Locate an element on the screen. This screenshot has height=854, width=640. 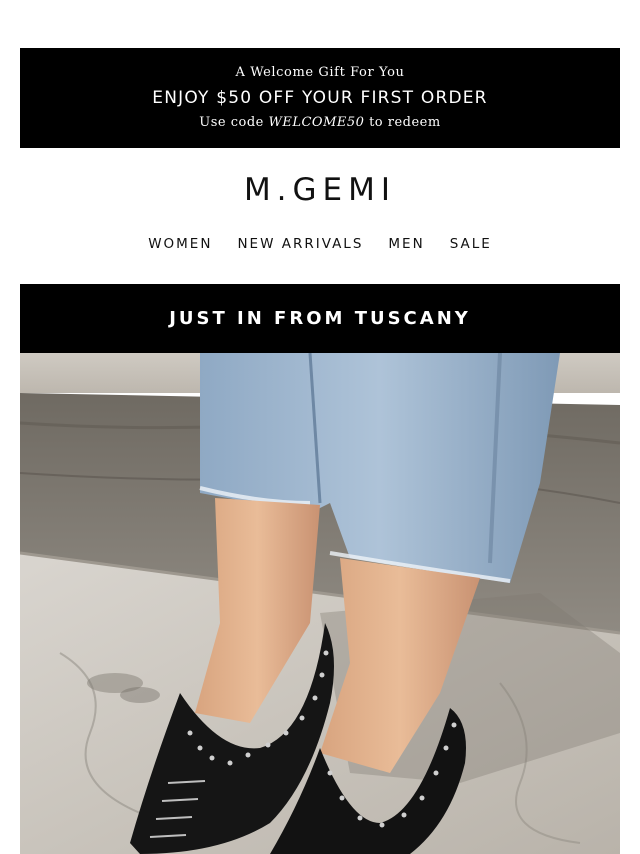
section-banner-title: JUST IN FROM TUSCANY is located at coordinates (320, 318).